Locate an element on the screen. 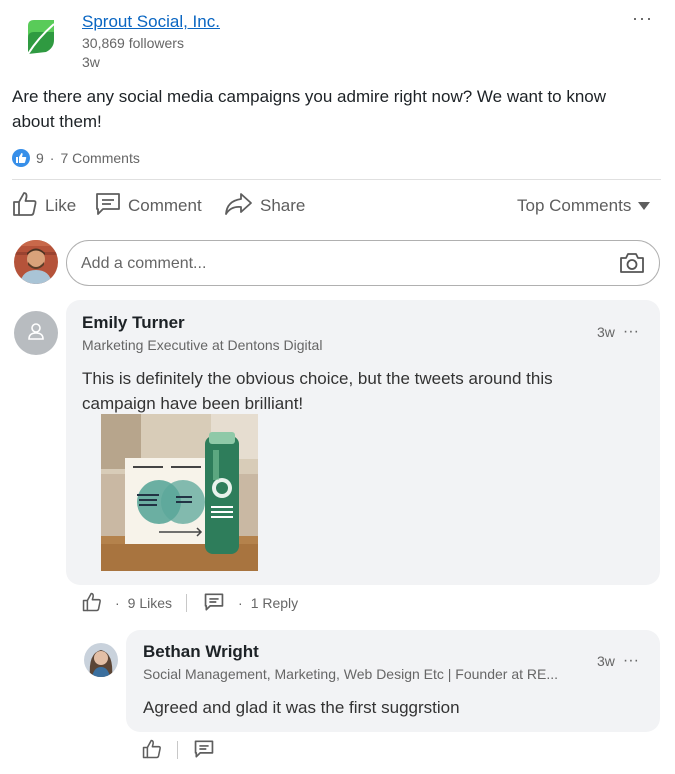  comment-label: Comment is located at coordinates (165, 205).